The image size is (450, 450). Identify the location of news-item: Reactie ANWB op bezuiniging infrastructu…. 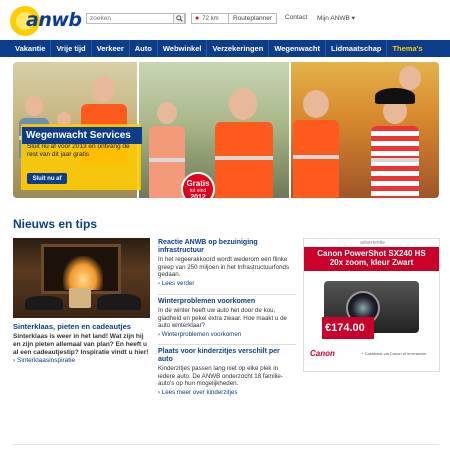
(227, 263).